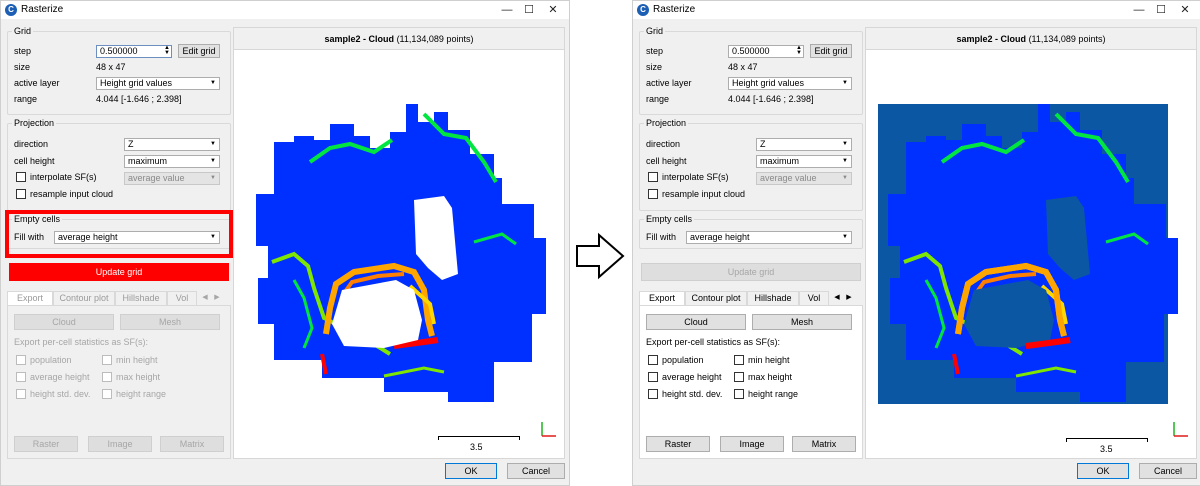 The image size is (1200, 486). I want to click on range-label: range, so click(658, 99).